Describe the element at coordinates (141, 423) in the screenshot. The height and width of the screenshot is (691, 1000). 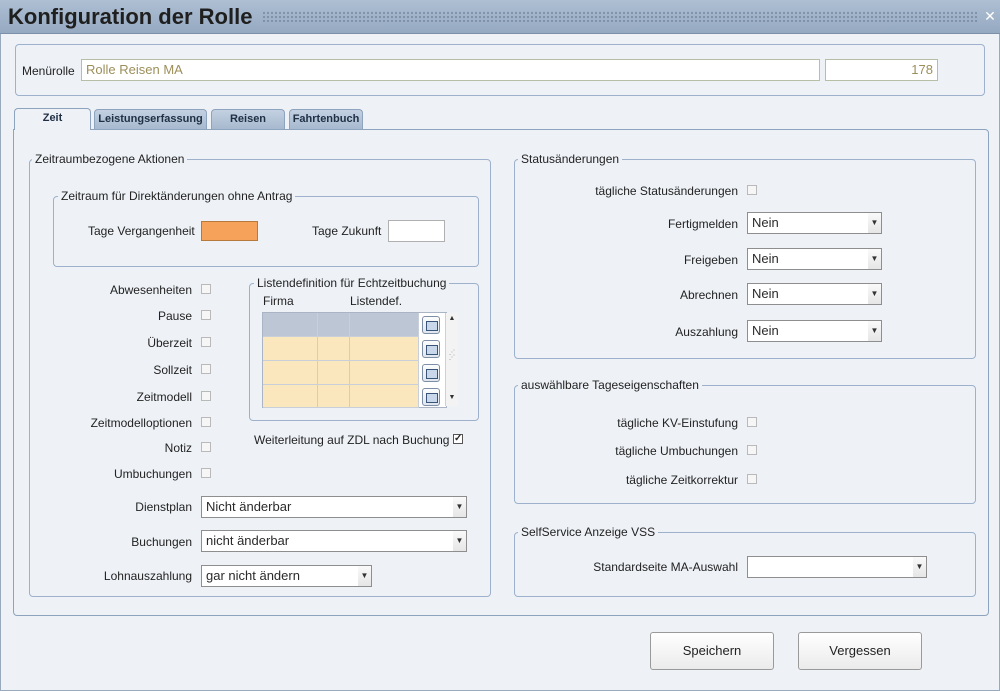
I see `zeitmodelloptionen-label: Zeitmodelloptionen` at that location.